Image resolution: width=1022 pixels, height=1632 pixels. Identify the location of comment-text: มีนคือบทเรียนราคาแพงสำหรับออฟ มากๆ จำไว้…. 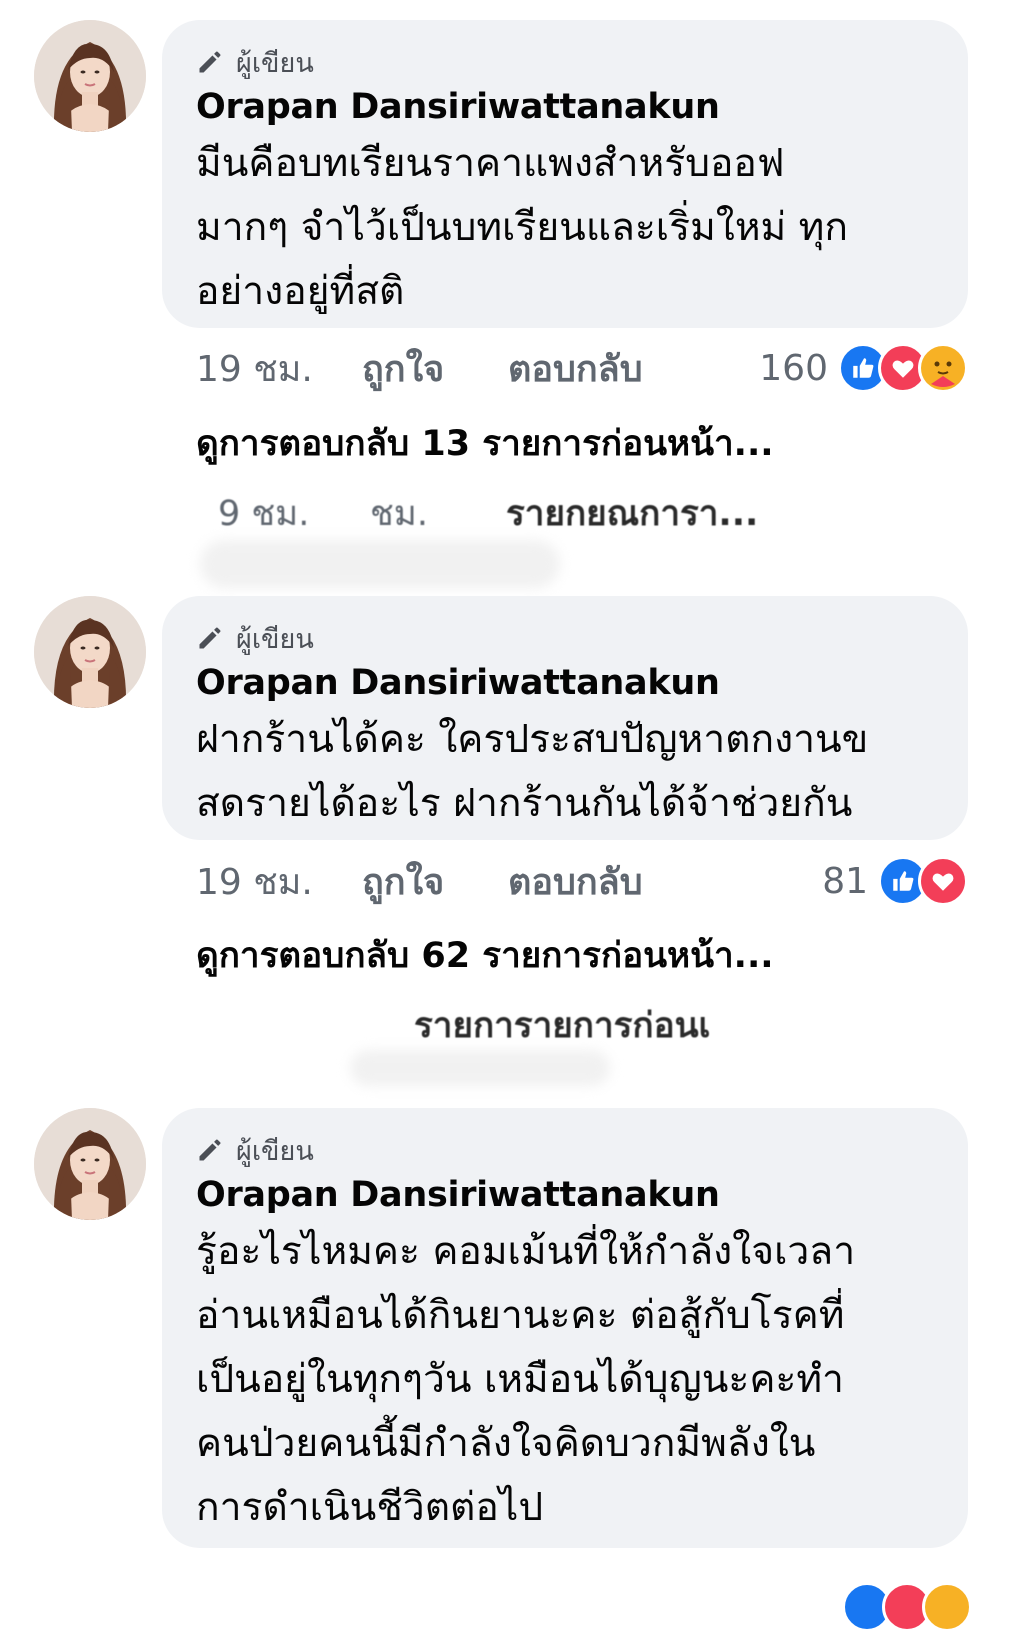
(522, 227).